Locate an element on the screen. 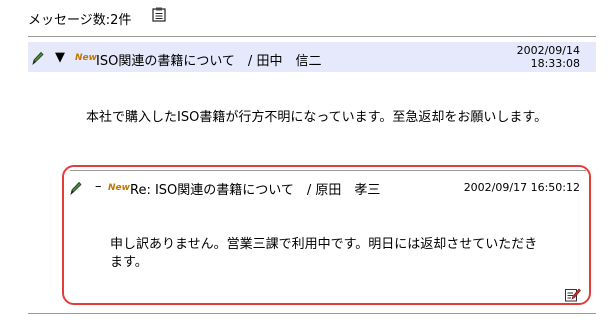 This screenshot has width=614, height=326. edit-icon is located at coordinates (573, 294).